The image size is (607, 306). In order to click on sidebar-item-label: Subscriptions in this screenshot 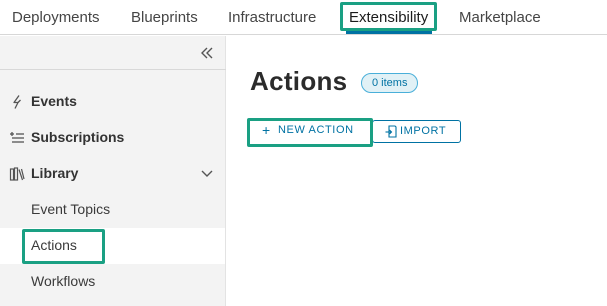, I will do `click(78, 137)`.